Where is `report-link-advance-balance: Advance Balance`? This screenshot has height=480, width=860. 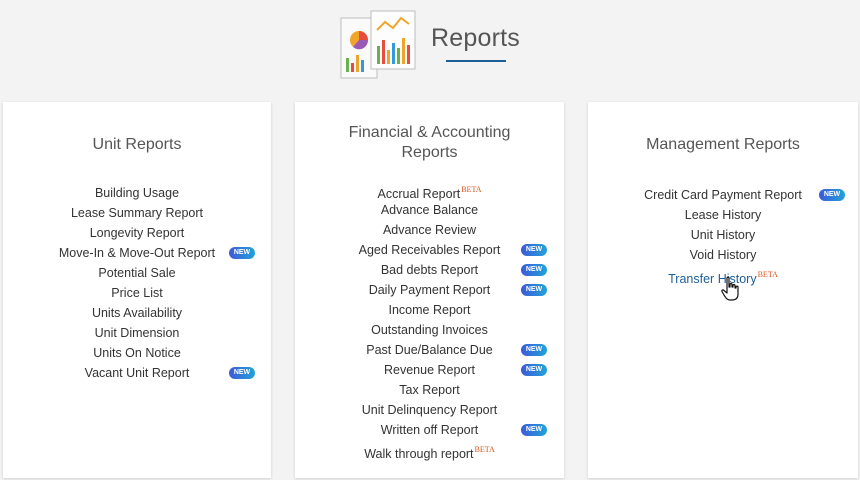
report-link-advance-balance: Advance Balance is located at coordinates (429, 210).